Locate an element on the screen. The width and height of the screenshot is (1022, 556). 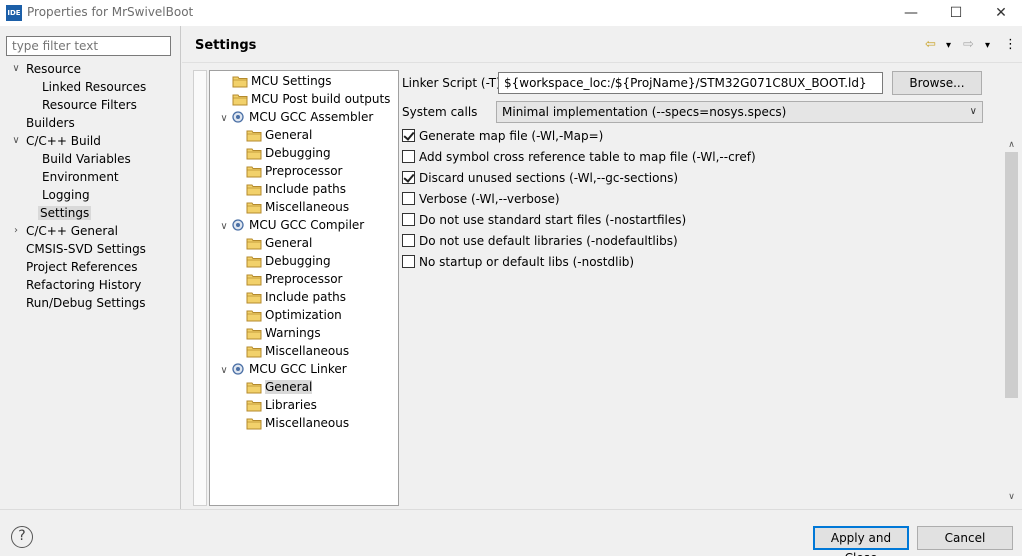
header-divider is located at coordinates (602, 62).